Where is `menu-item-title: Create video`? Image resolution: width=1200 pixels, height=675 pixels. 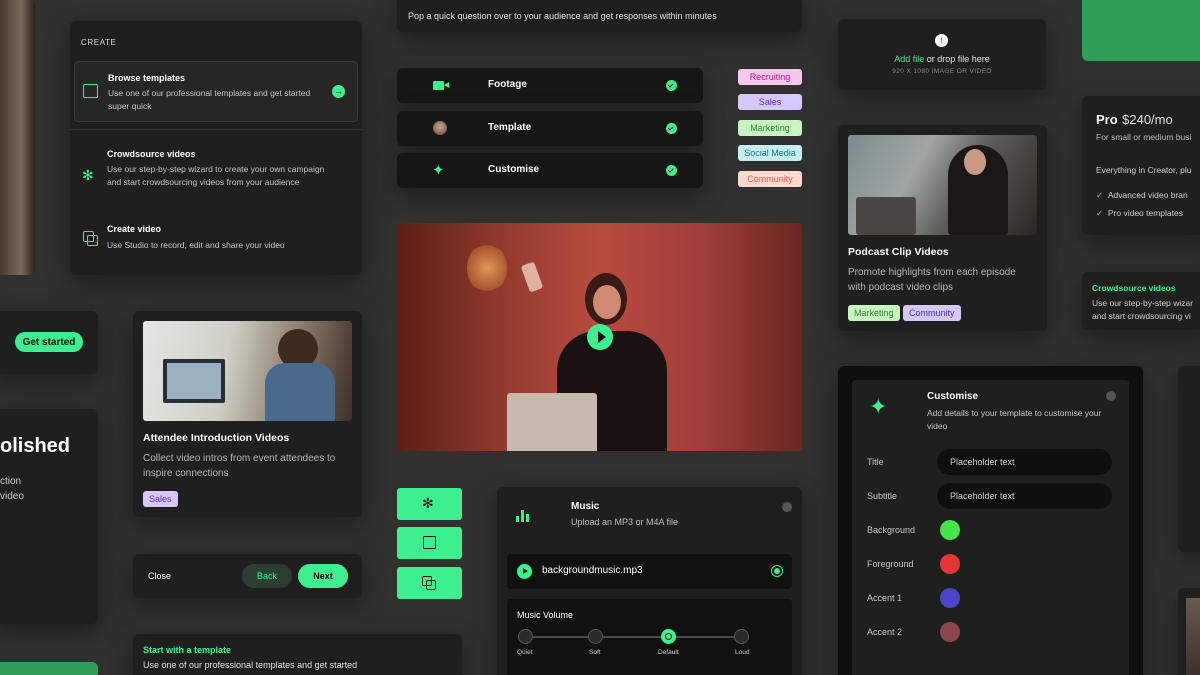 menu-item-title: Create video is located at coordinates (134, 229).